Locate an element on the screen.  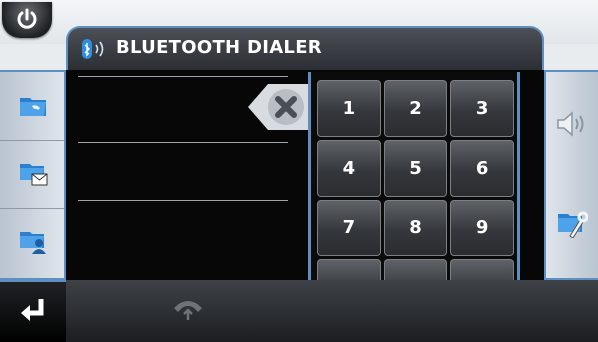
volume-button is located at coordinates (572, 124).